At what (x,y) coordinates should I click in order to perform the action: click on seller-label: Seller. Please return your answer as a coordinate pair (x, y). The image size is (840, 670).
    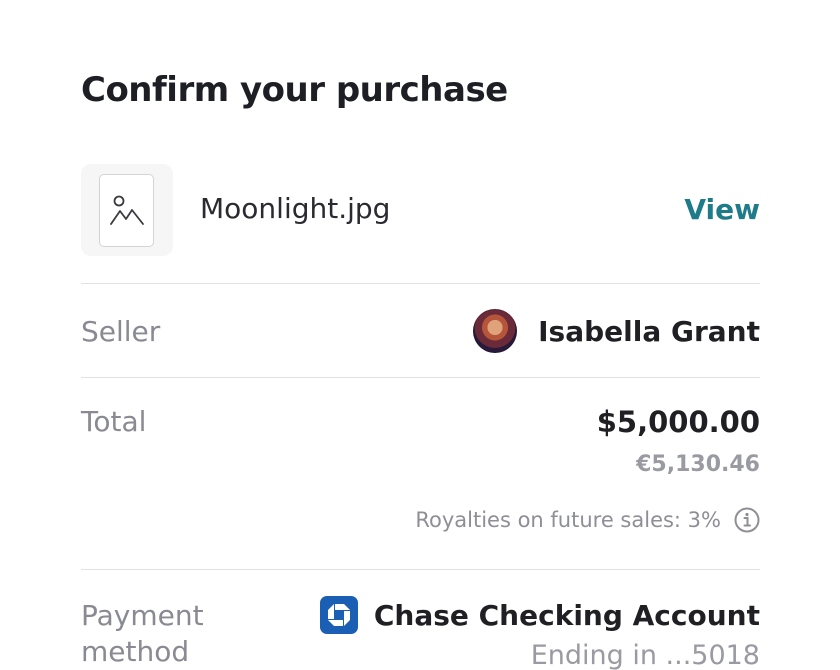
    Looking at the image, I should click on (121, 331).